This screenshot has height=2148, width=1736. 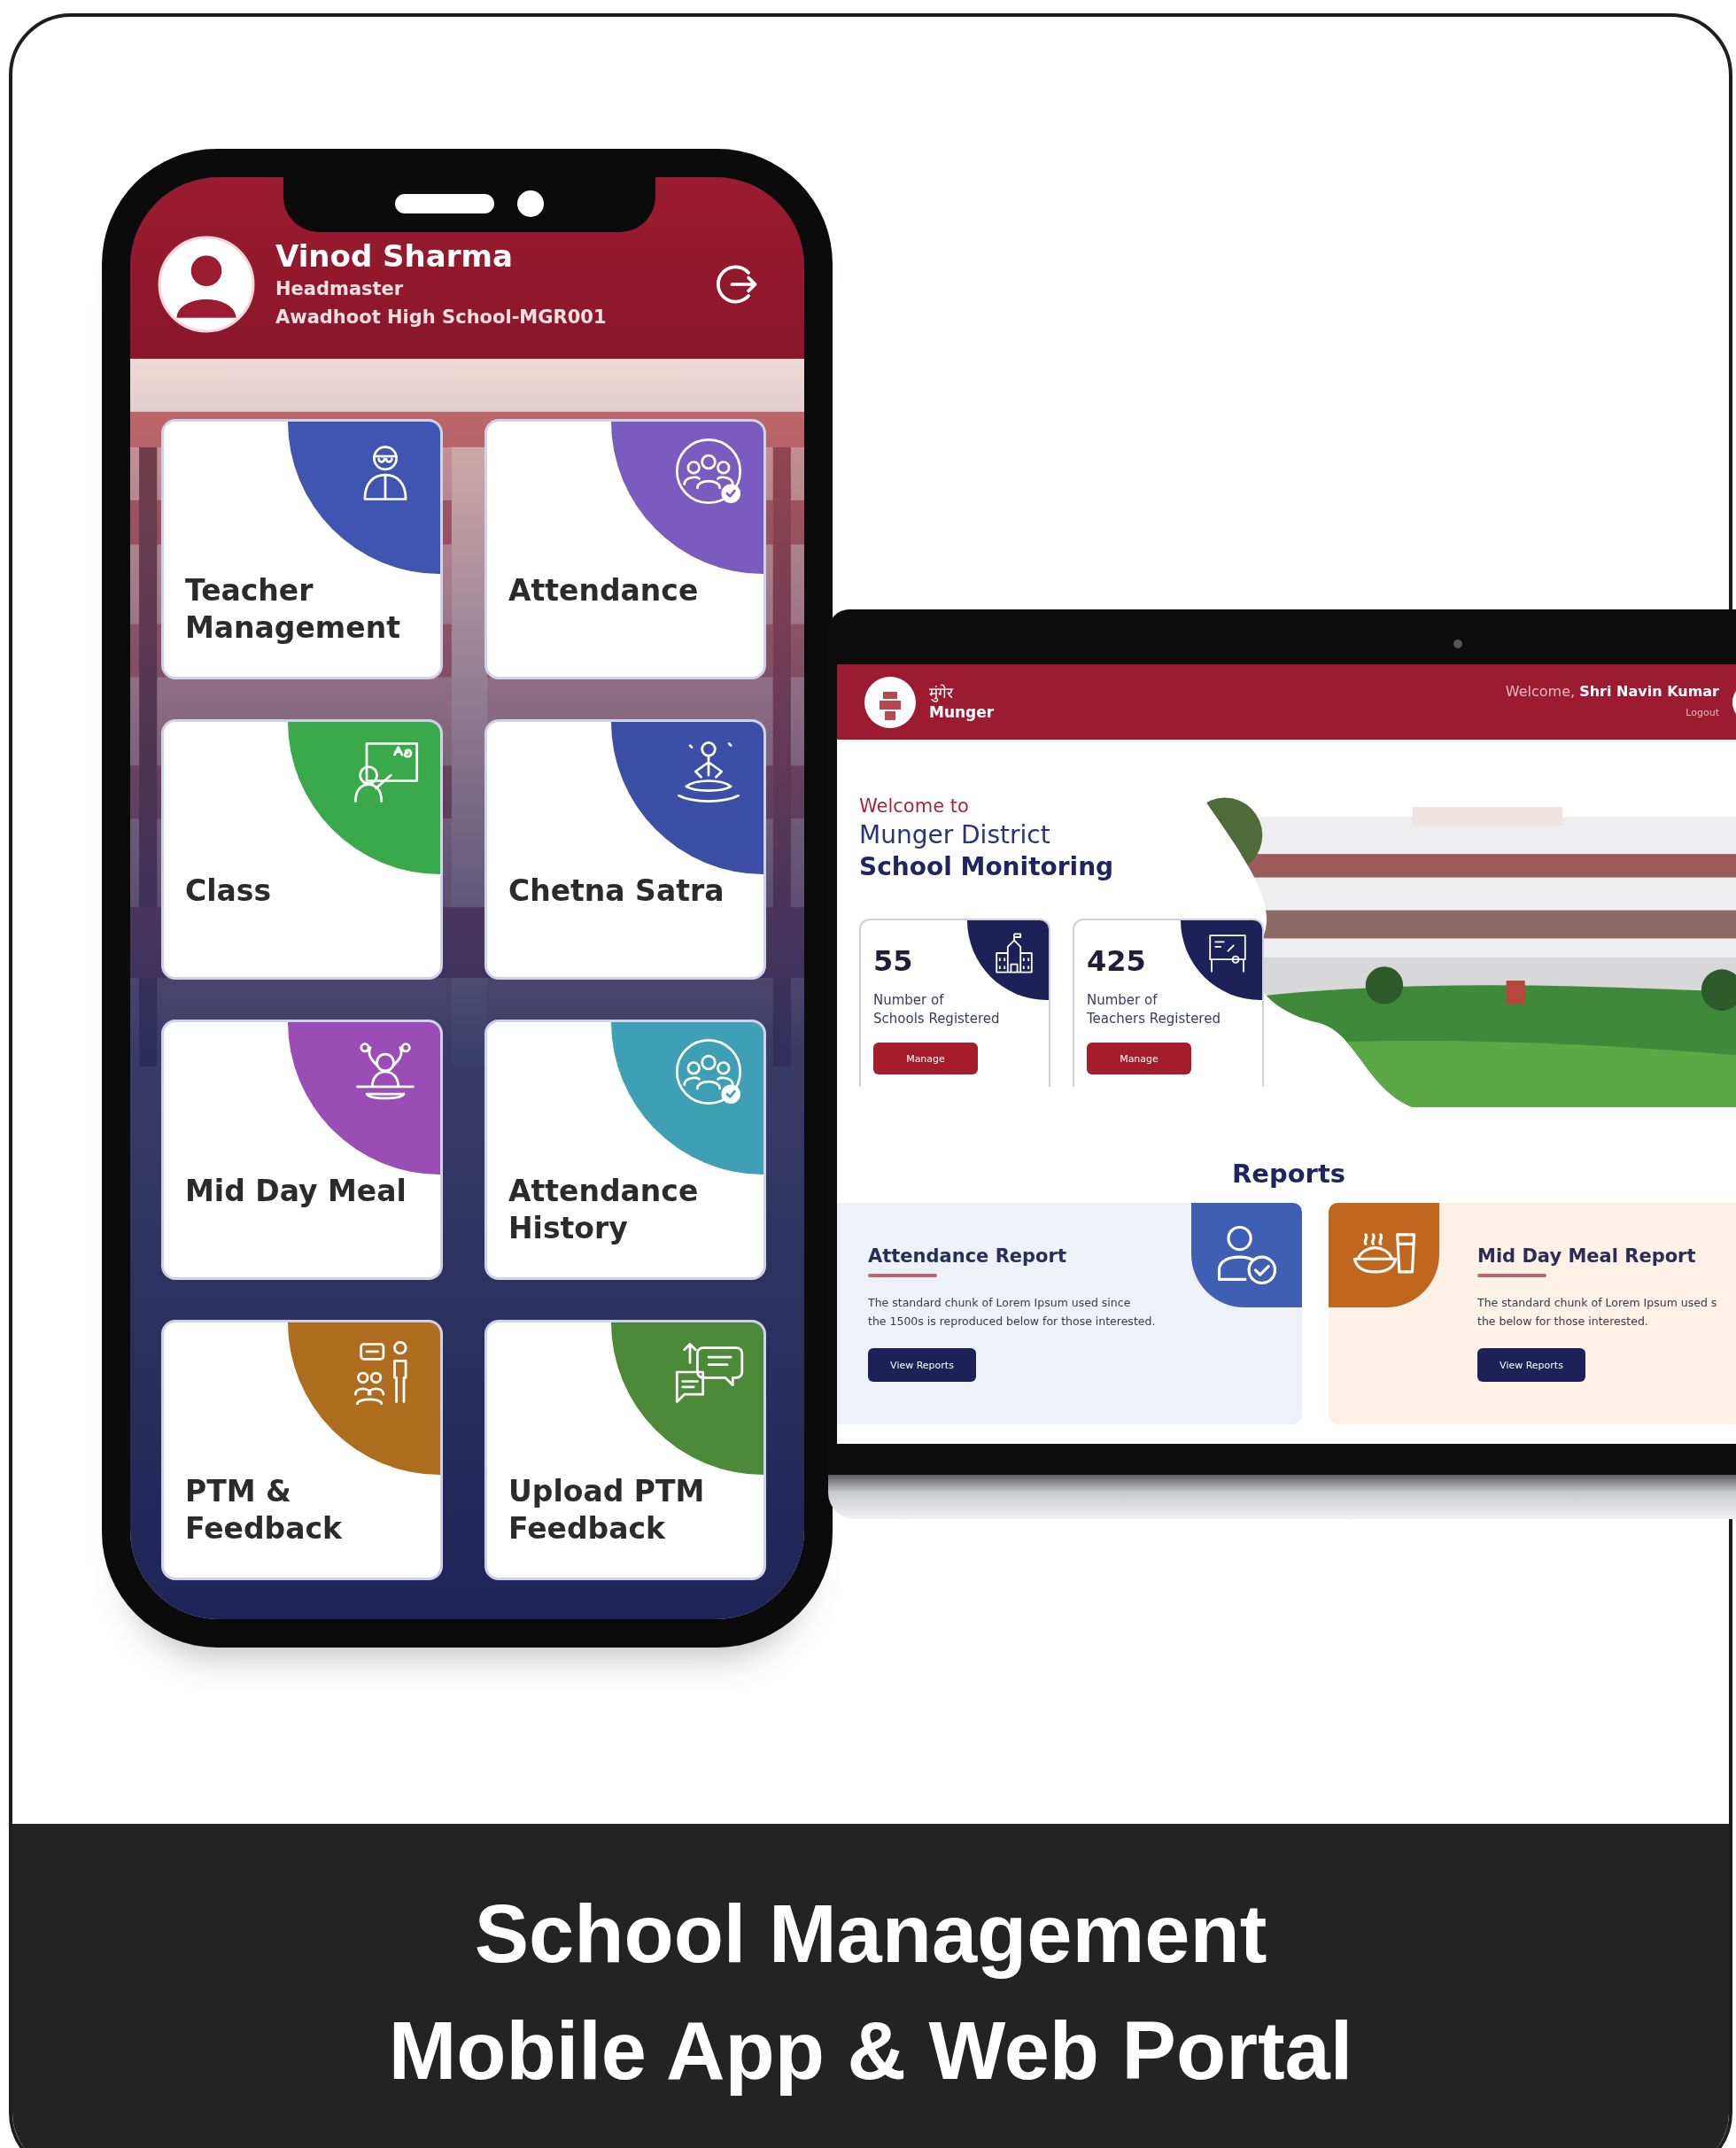 I want to click on welcome-kicker: Welcome to, so click(x=914, y=806).